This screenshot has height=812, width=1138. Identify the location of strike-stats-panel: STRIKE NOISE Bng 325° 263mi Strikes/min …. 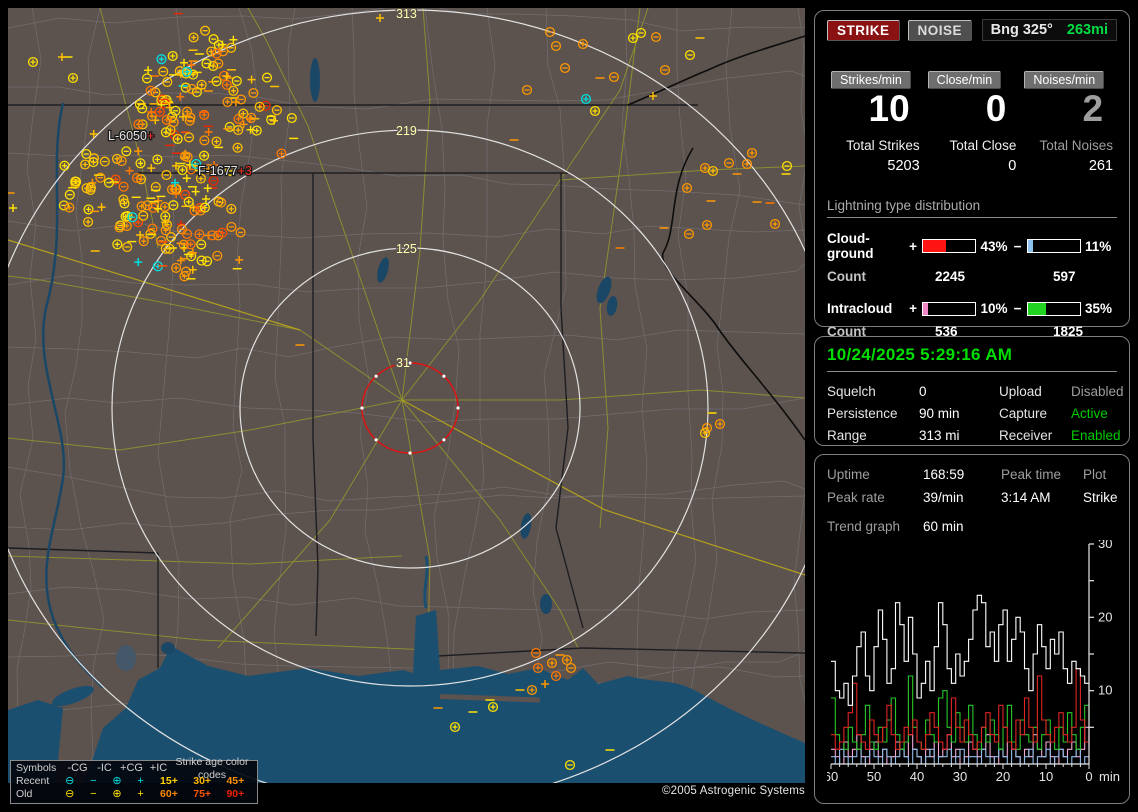
(972, 174).